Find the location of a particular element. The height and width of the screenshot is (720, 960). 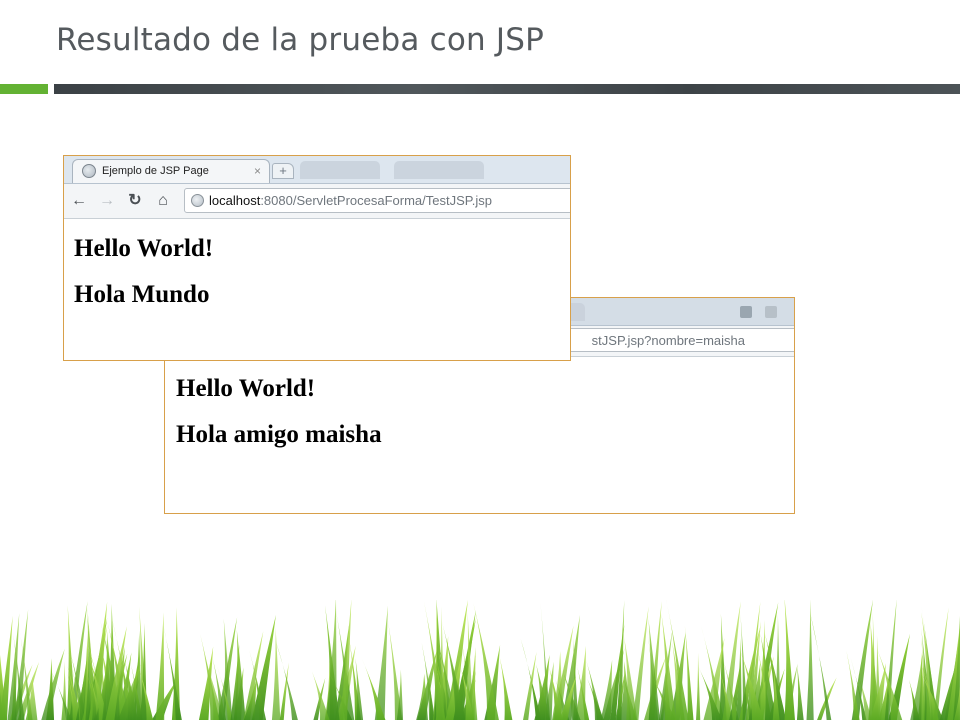

address-url: stJSP.jsp?nombre=maisha is located at coordinates (668, 340).